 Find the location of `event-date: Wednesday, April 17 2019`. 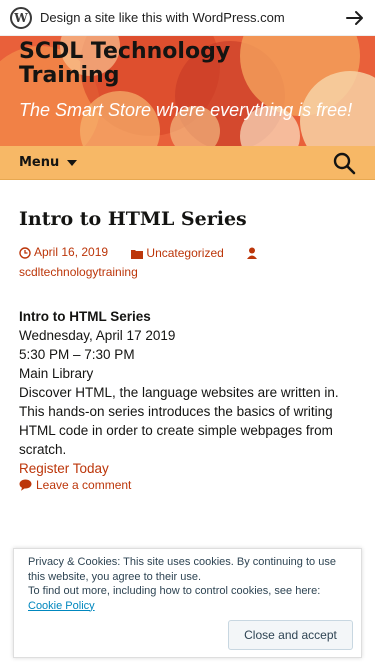

event-date: Wednesday, April 17 2019 is located at coordinates (97, 335).